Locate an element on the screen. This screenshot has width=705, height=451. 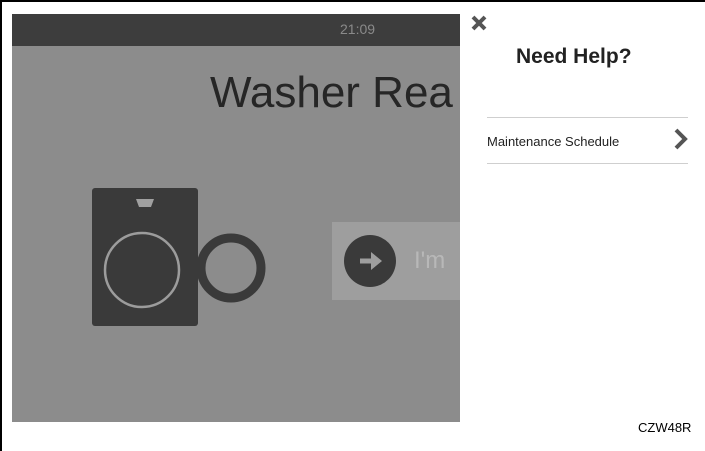
status-clock: 21:09 is located at coordinates (358, 29).